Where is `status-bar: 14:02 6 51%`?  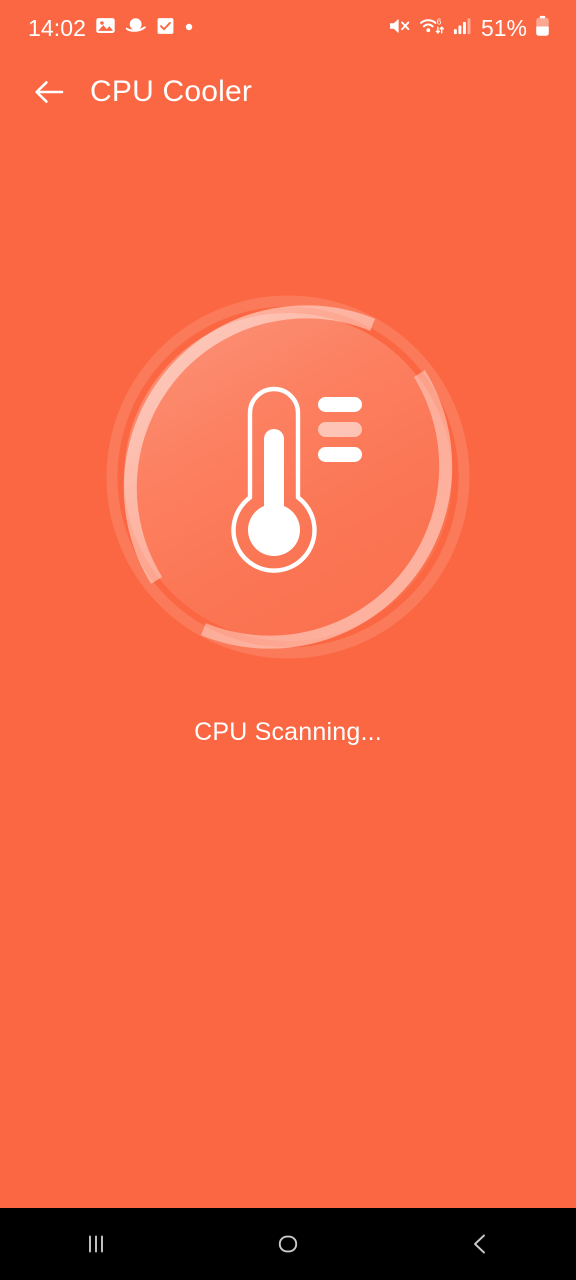
status-bar: 14:02 6 51% is located at coordinates (288, 28).